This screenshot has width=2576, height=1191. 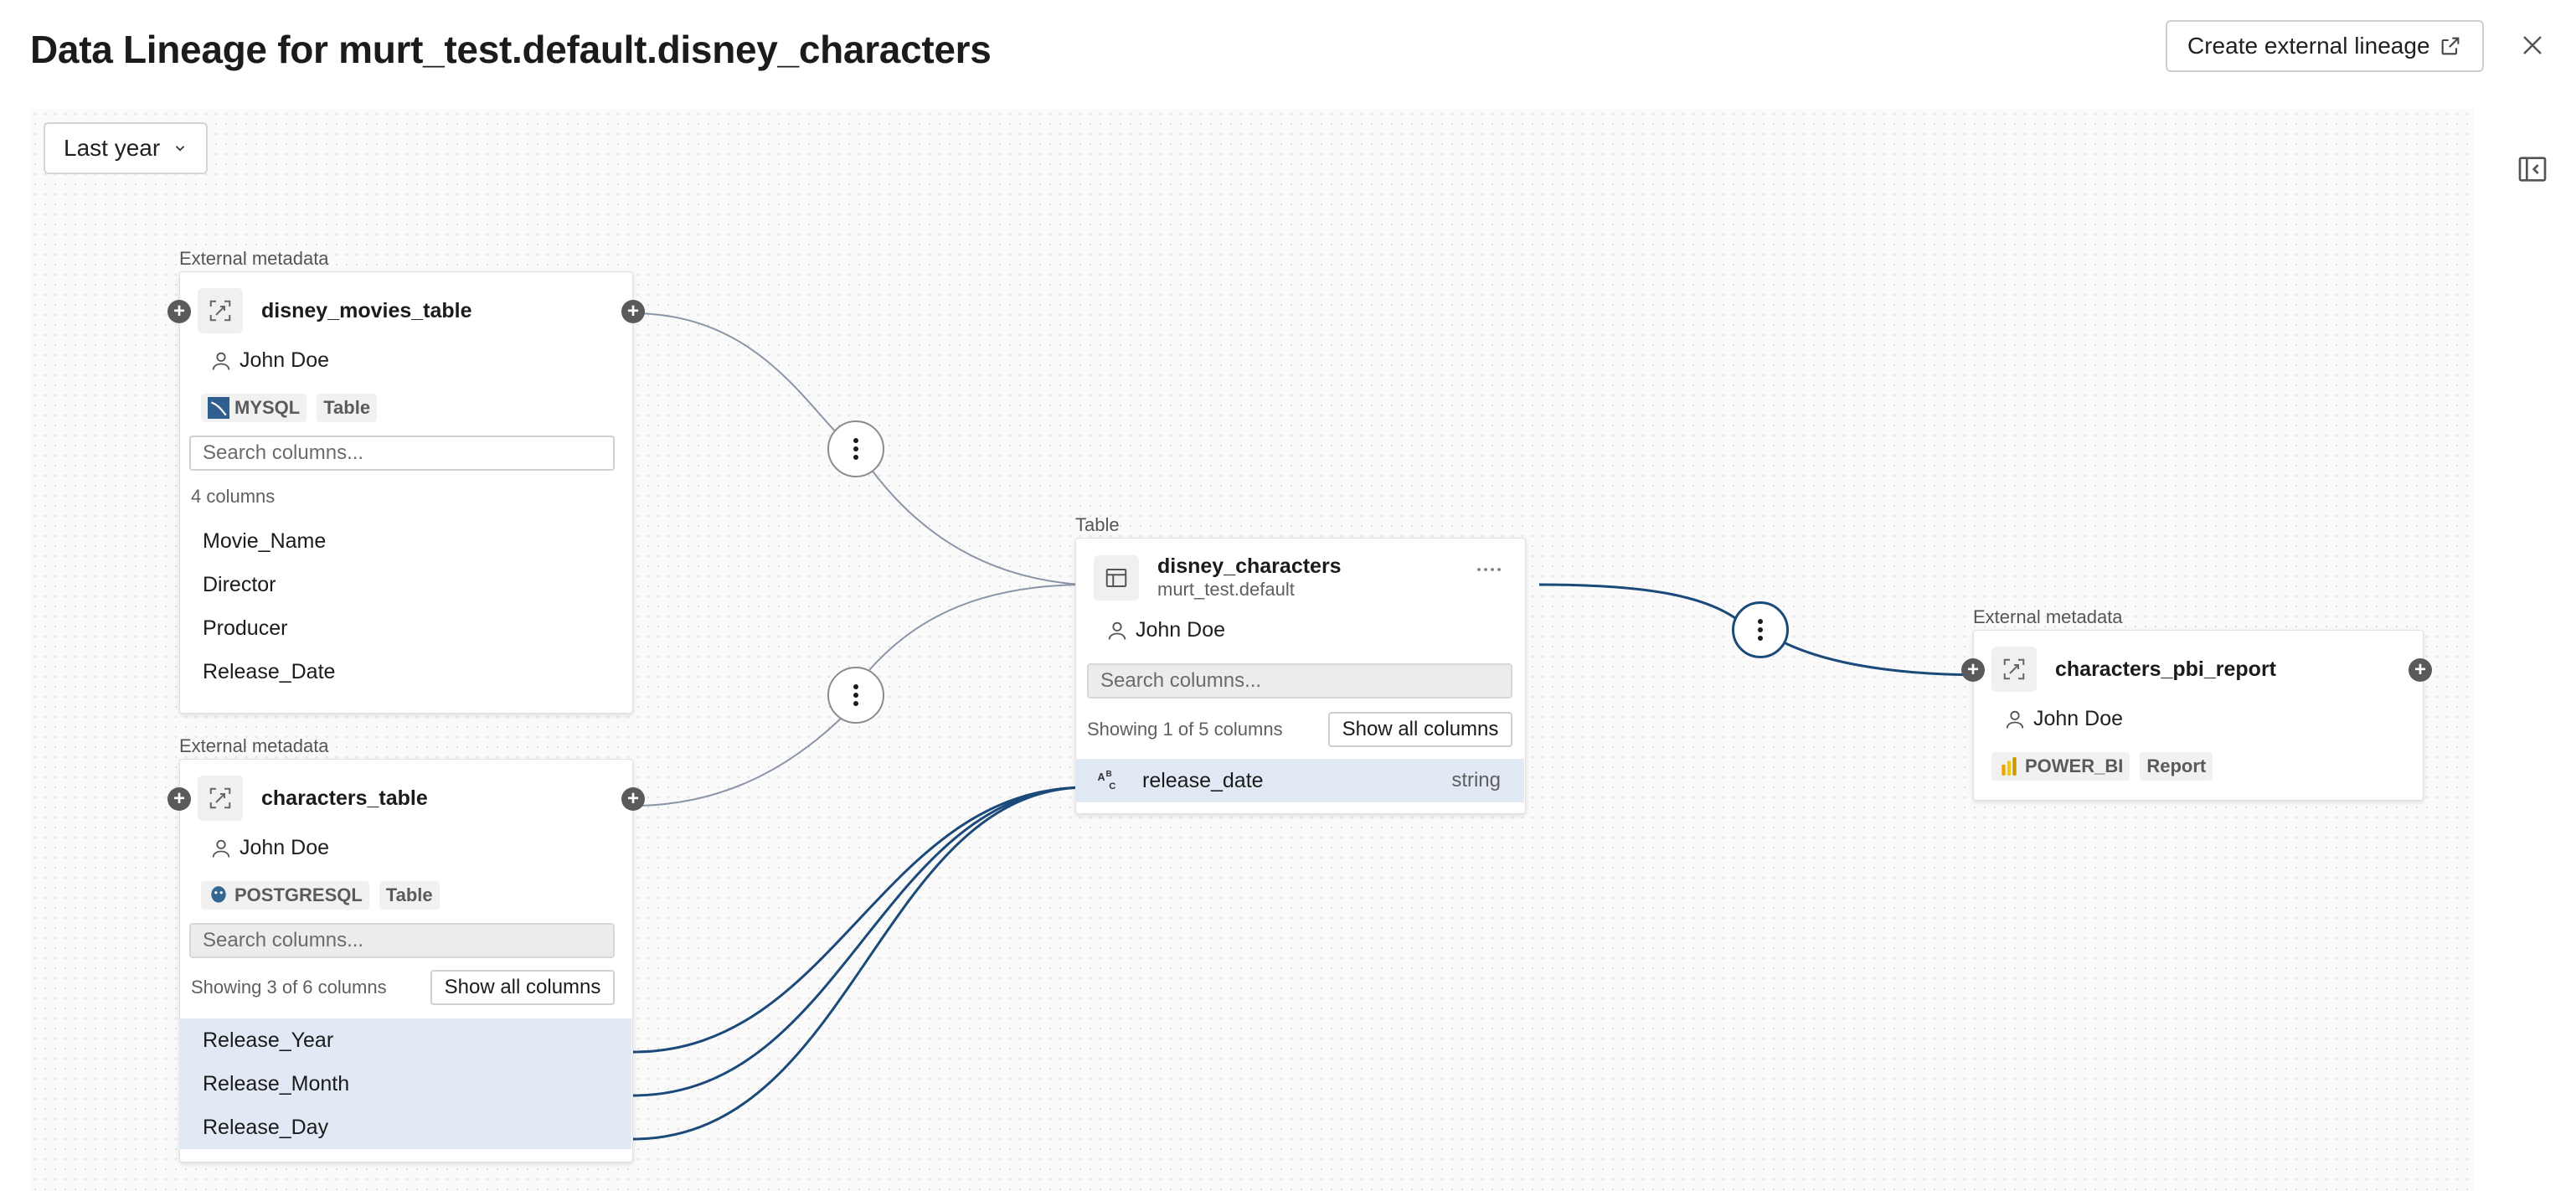 I want to click on source-badge: POWER_BI, so click(x=2060, y=767).